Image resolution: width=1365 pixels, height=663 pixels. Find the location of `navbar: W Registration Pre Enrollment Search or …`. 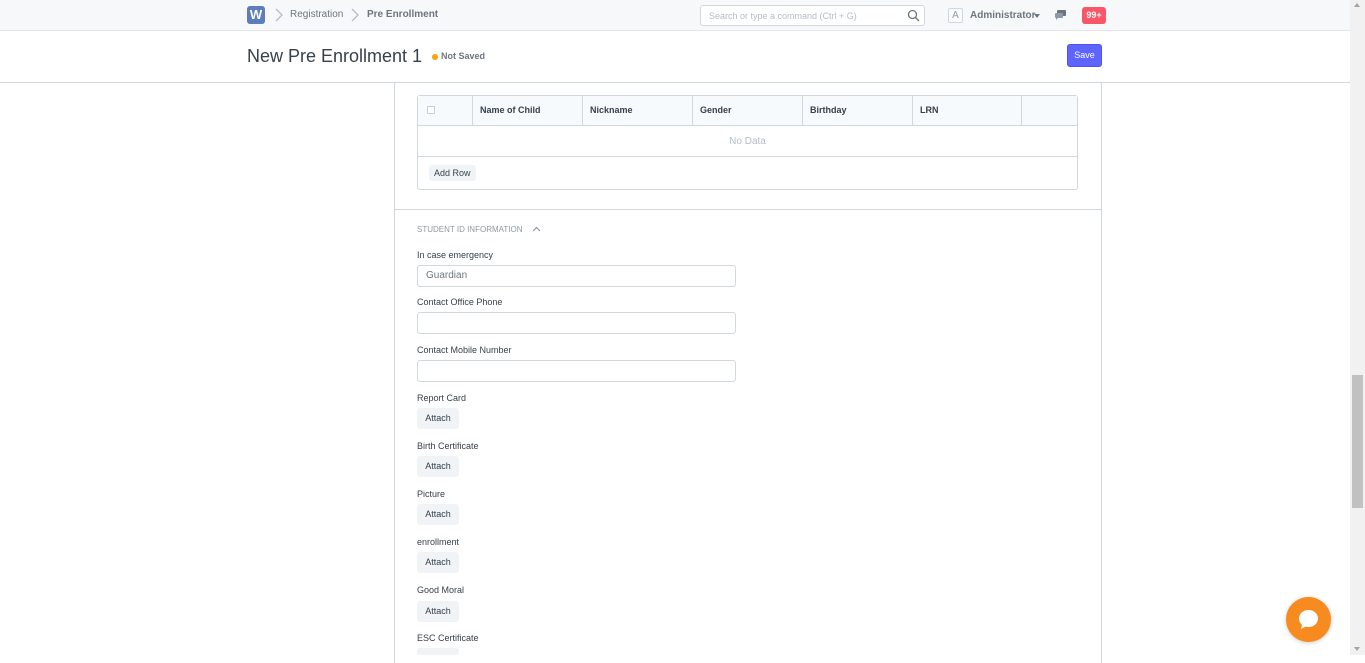

navbar: W Registration Pre Enrollment Search or … is located at coordinates (675, 15).